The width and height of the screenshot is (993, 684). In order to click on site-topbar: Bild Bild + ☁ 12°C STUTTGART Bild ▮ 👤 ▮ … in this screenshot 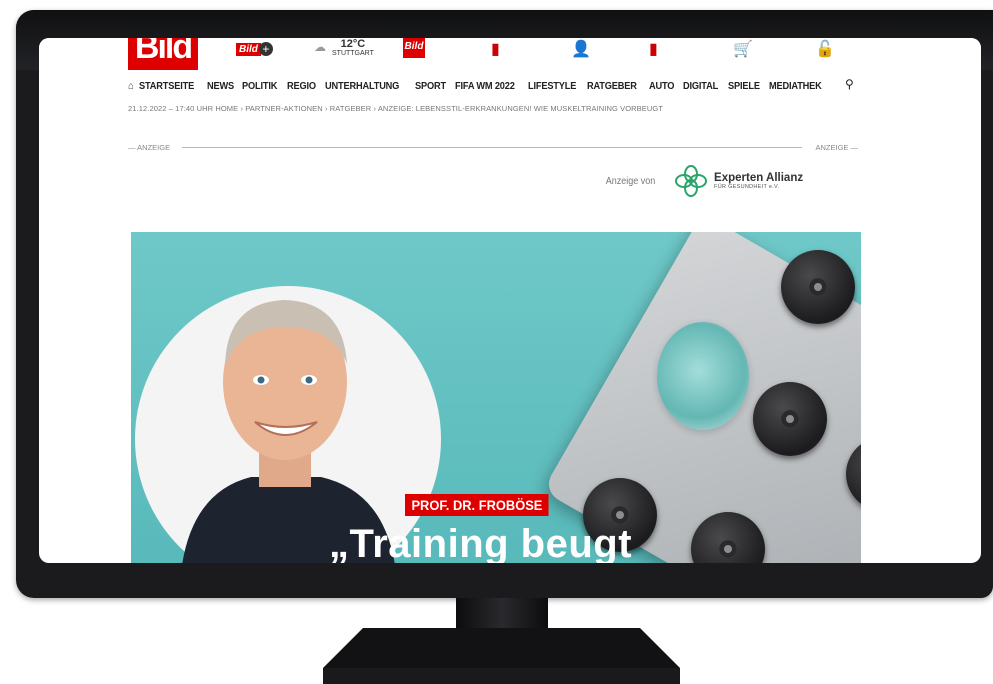, I will do `click(510, 56)`.